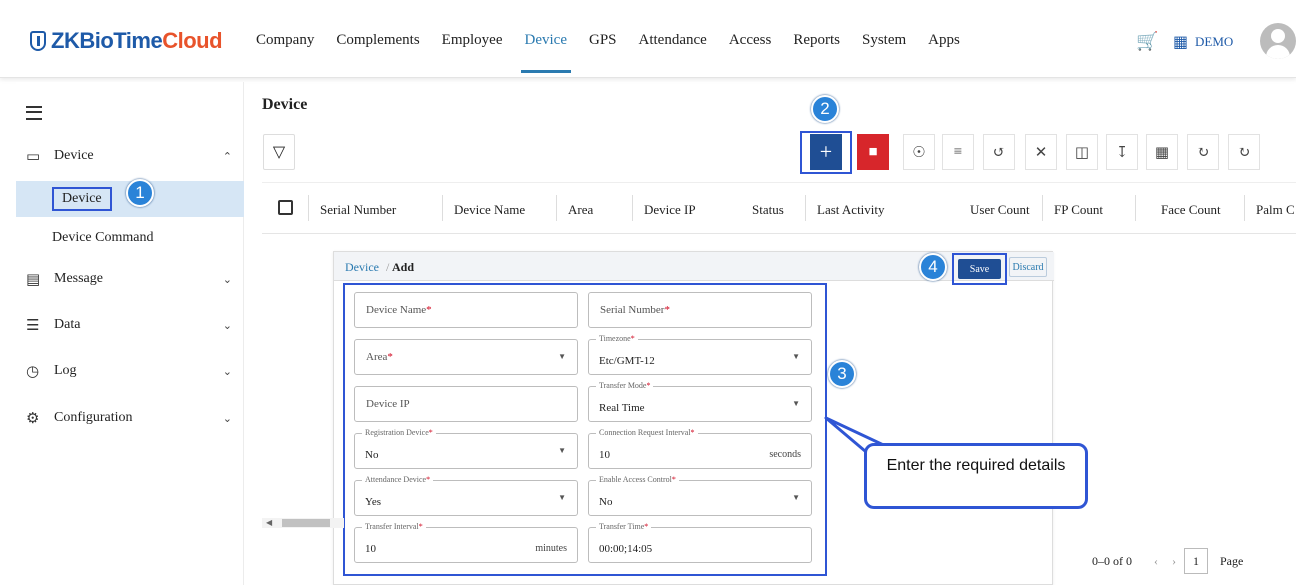  Describe the element at coordinates (826, 152) in the screenshot. I see `add-button: +` at that location.